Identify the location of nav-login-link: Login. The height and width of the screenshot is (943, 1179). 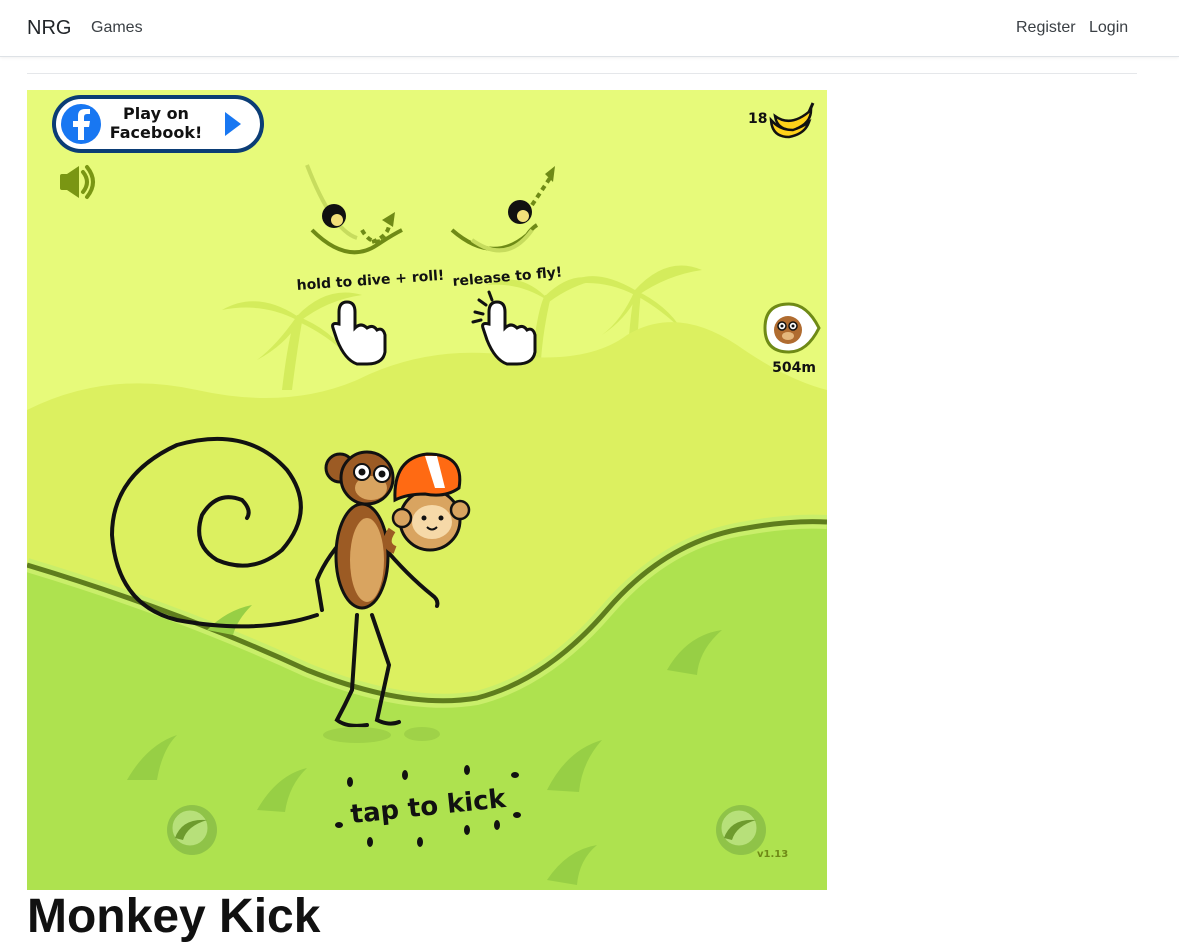
(1108, 28).